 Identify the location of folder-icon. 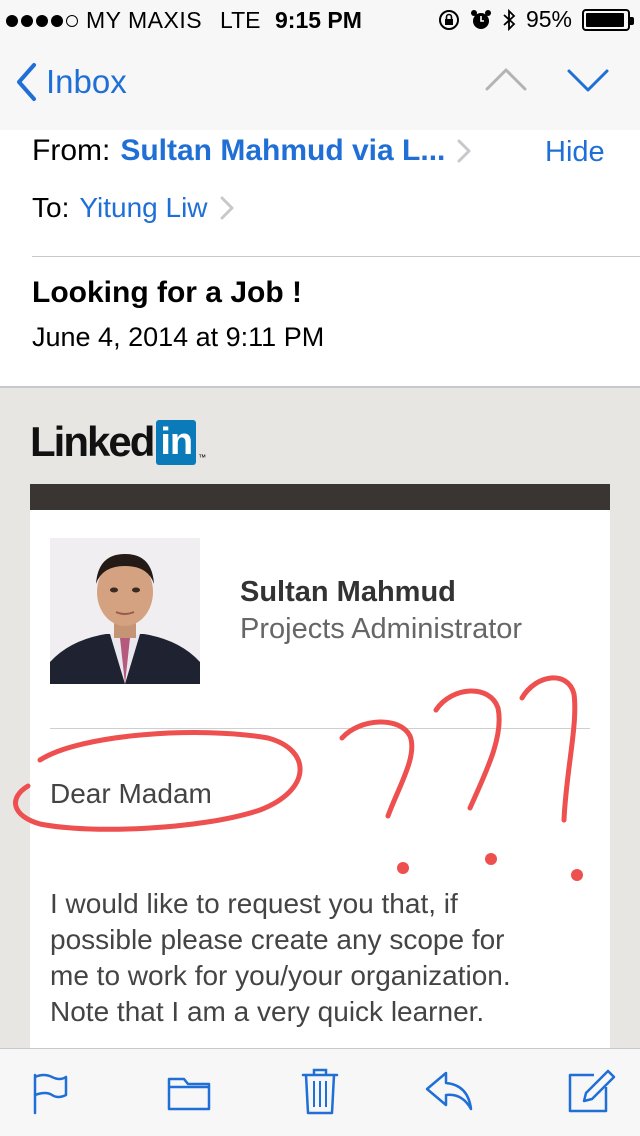
(189, 1092).